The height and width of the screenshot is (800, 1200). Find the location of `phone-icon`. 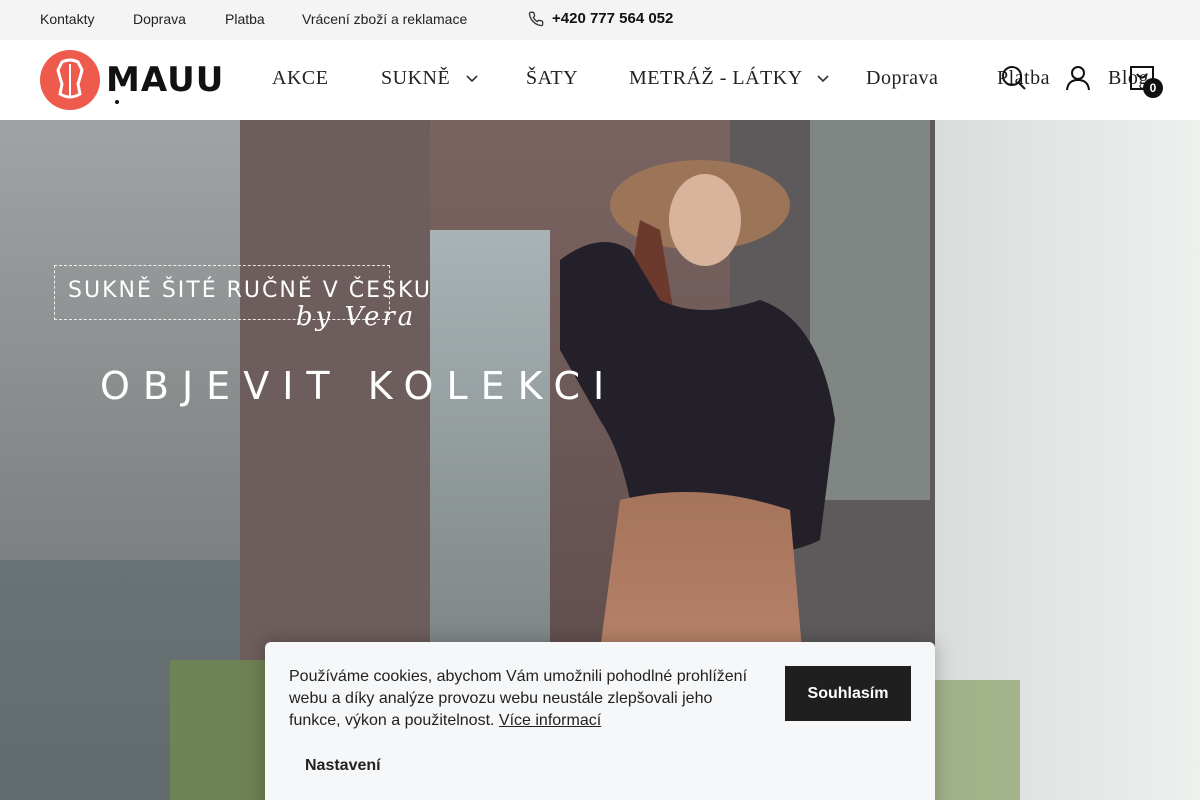

phone-icon is located at coordinates (536, 18).